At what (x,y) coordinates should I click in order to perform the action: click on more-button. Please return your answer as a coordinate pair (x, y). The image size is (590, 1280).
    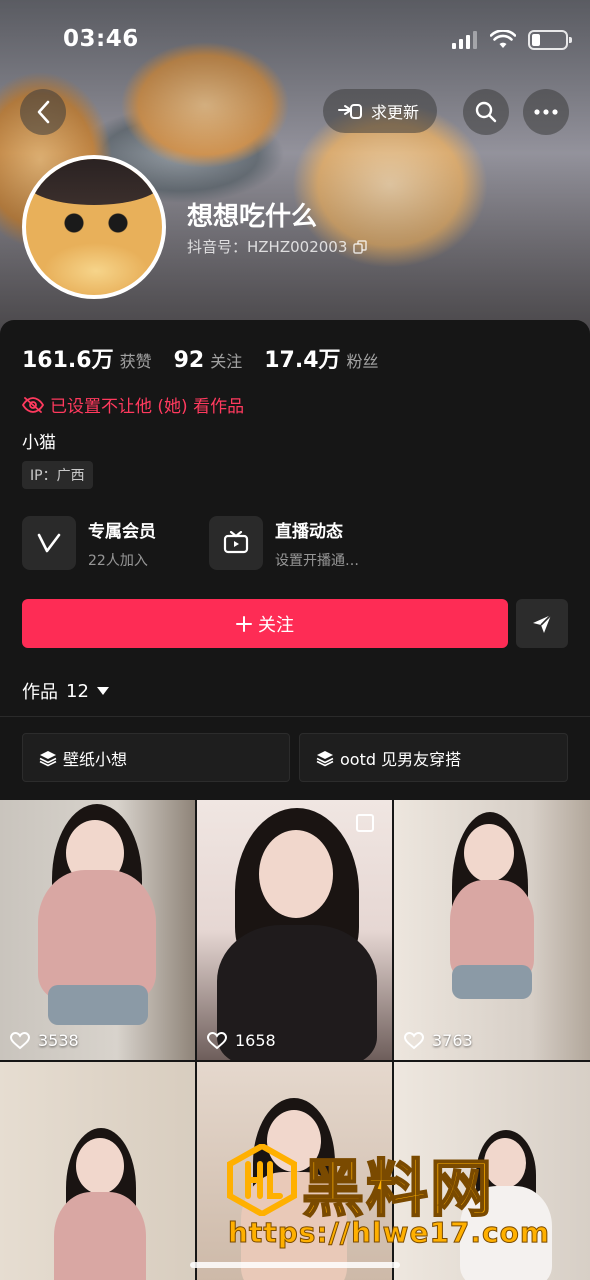
    Looking at the image, I should click on (546, 112).